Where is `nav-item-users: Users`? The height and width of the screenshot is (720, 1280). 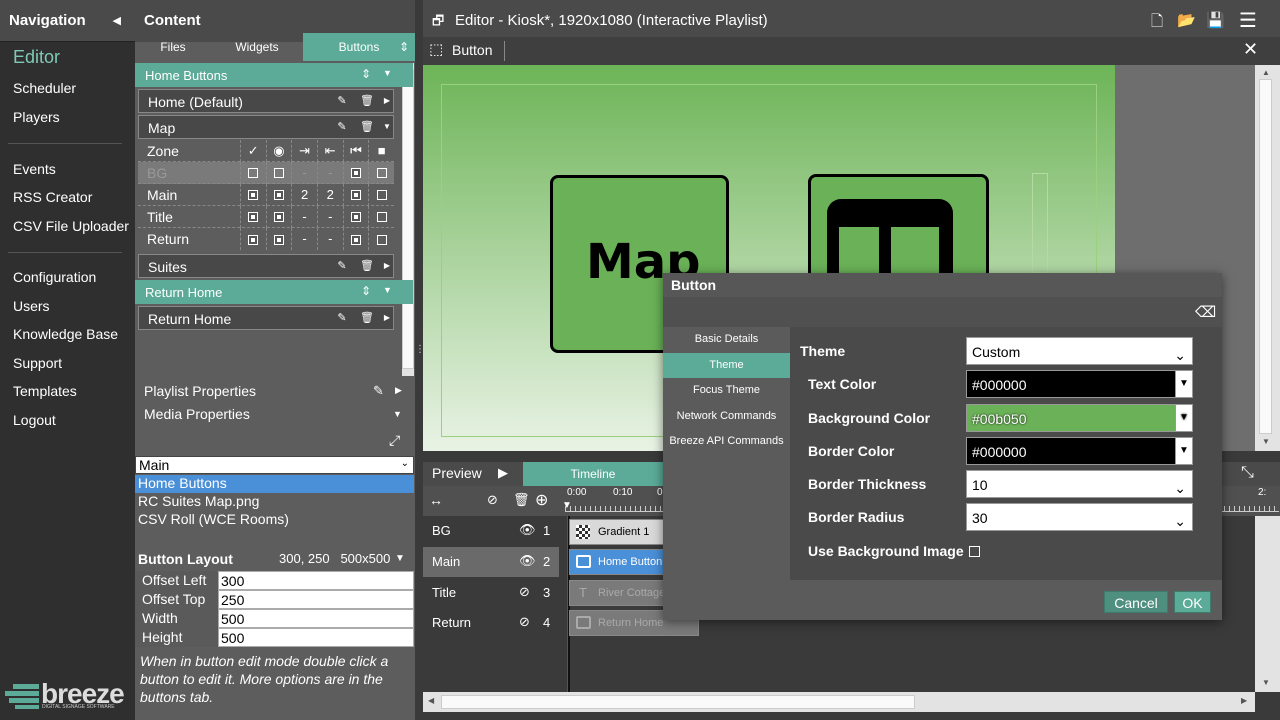
nav-item-users: Users is located at coordinates (31, 306).